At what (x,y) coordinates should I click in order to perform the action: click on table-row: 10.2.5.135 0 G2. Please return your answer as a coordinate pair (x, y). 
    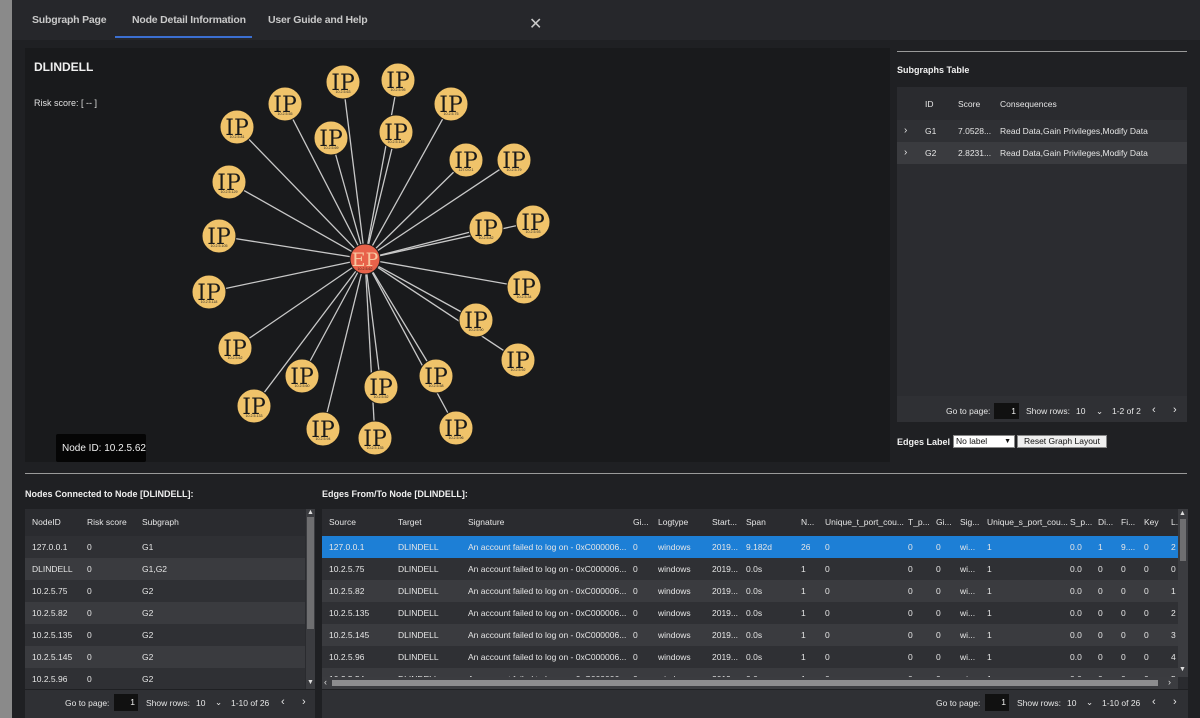
    Looking at the image, I should click on (165, 635).